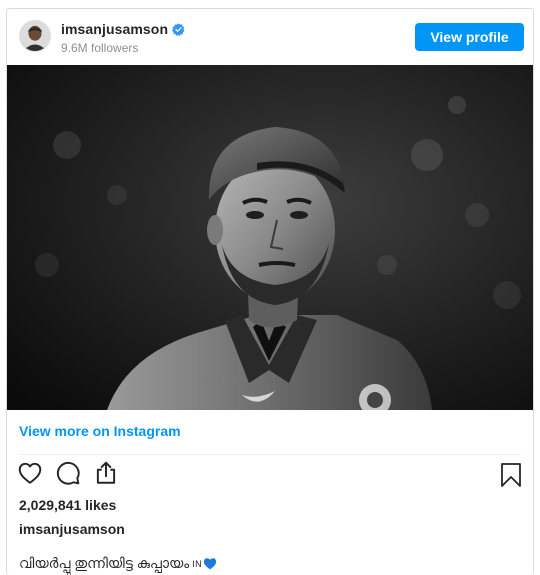 This screenshot has width=540, height=575. Describe the element at coordinates (178, 29) in the screenshot. I see `verified-badge-icon` at that location.